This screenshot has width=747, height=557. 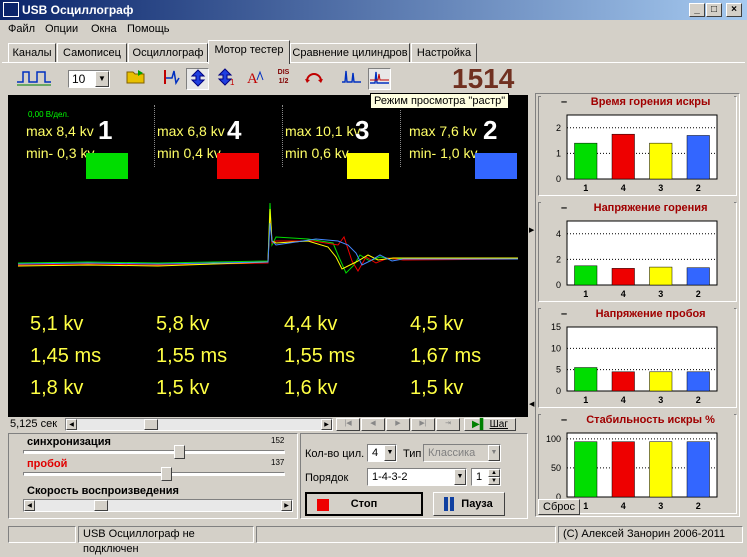 What do you see at coordinates (494, 453) in the screenshot?
I see `type-chevron-icon: ▼` at bounding box center [494, 453].